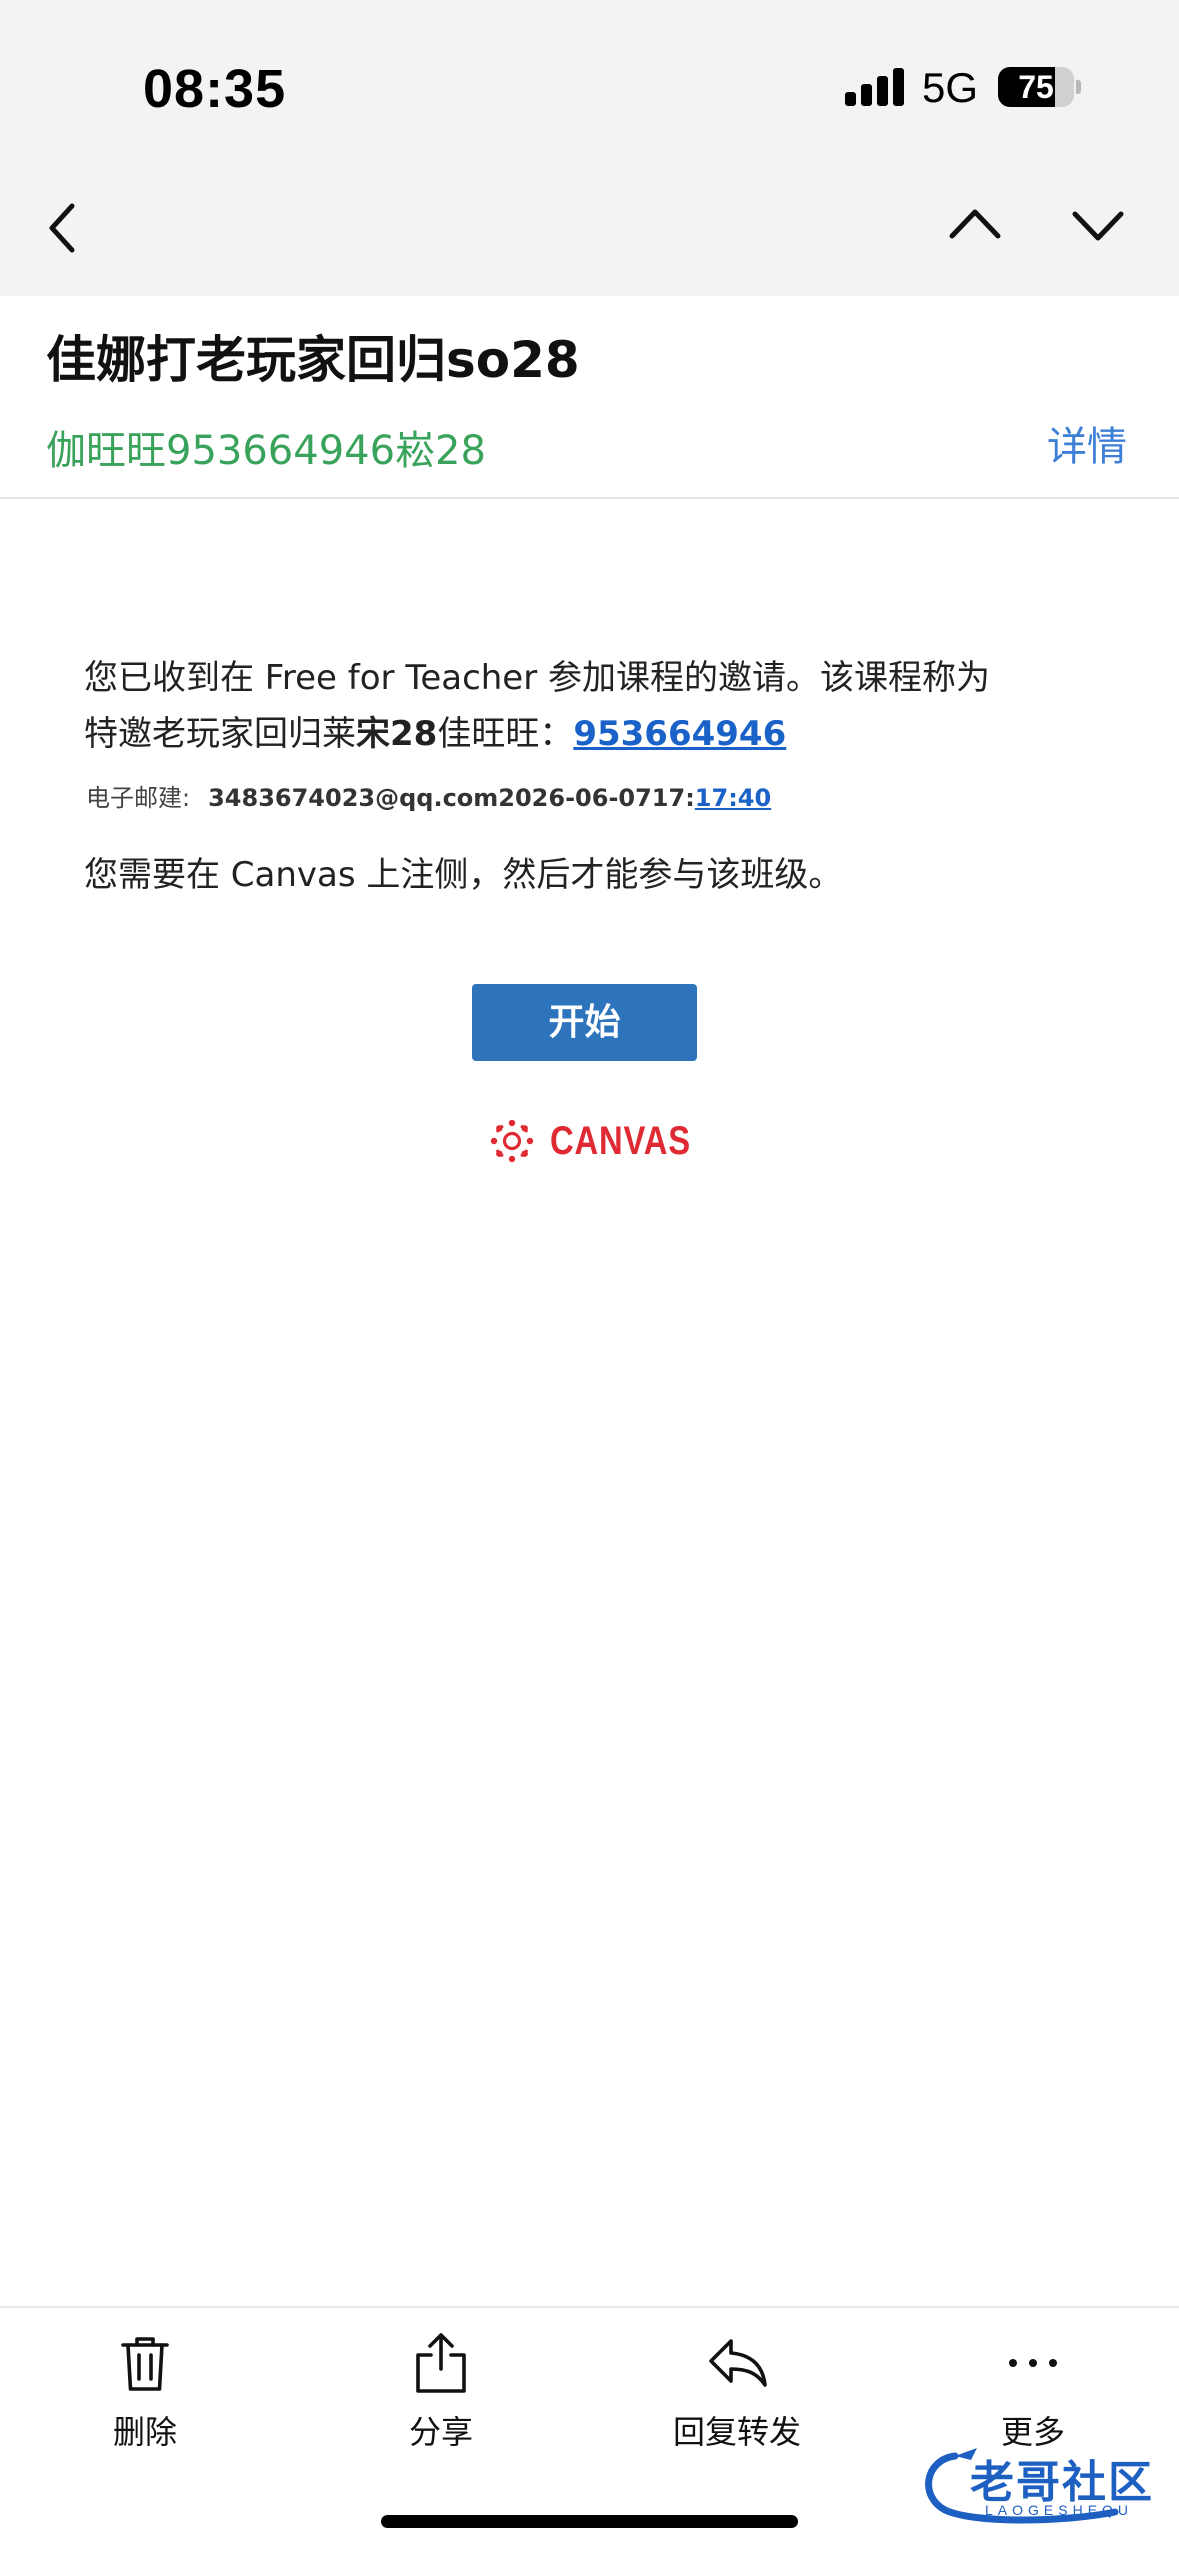  Describe the element at coordinates (737, 2390) in the screenshot. I see `reply-forward-button: 回复转发` at that location.